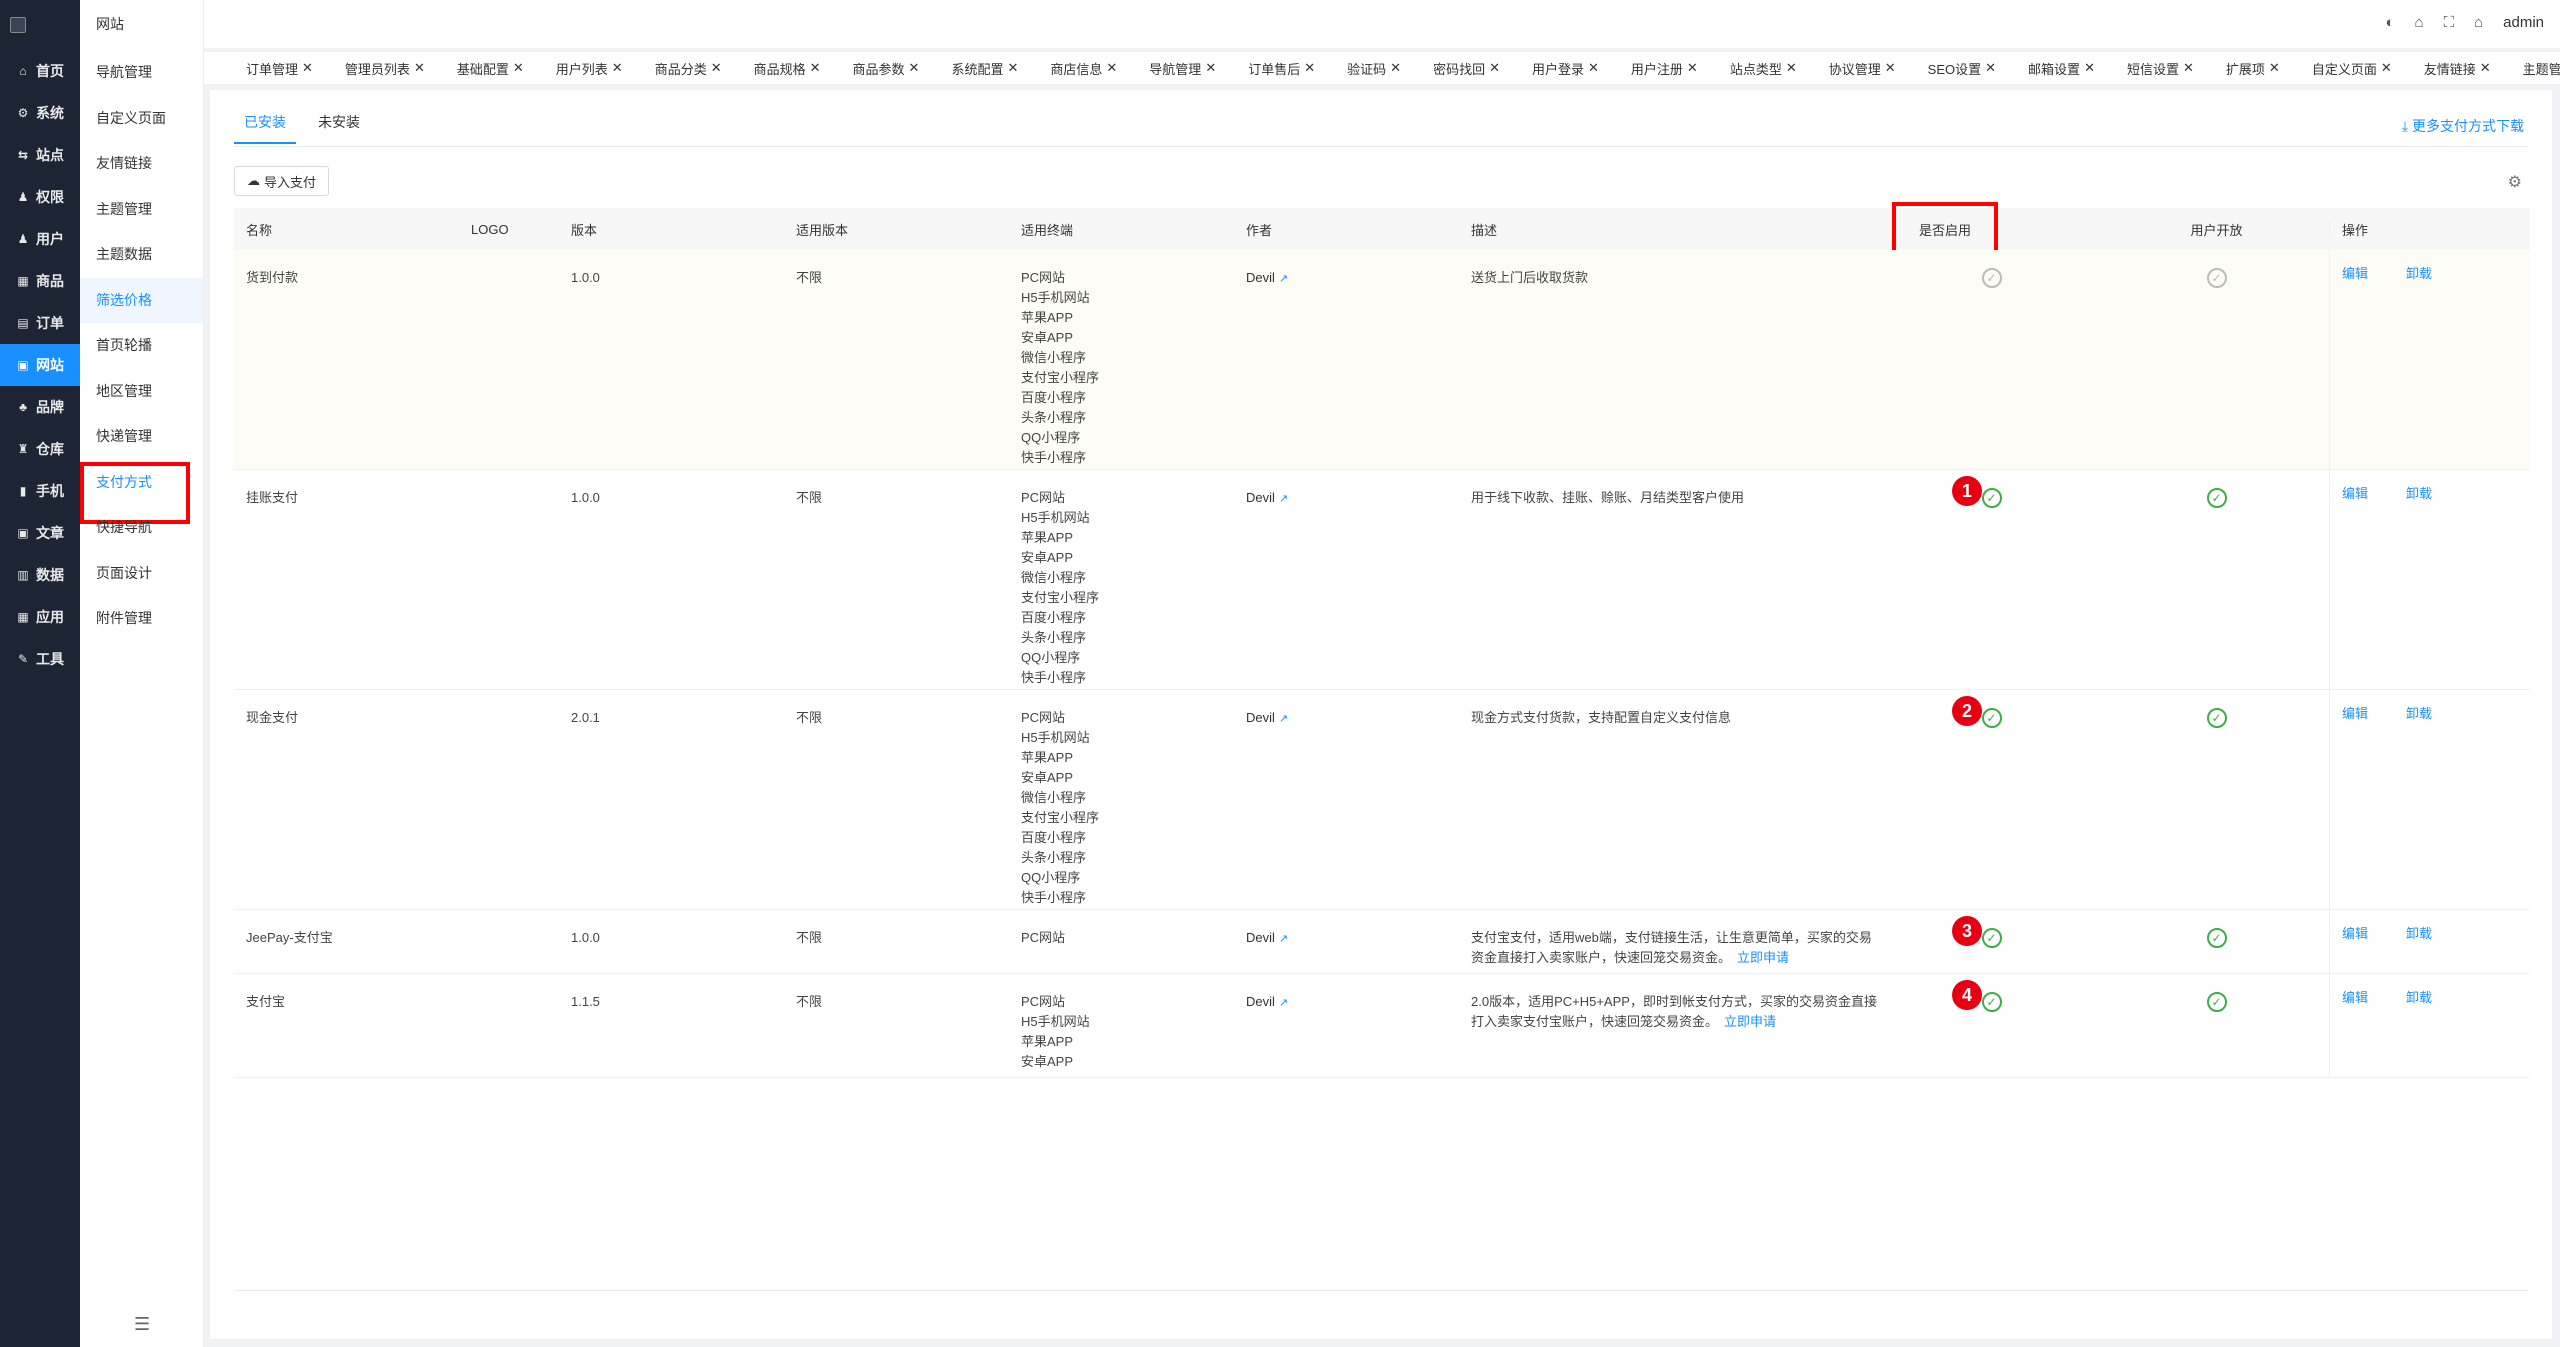 The height and width of the screenshot is (1347, 2560). What do you see at coordinates (2254, 68) in the screenshot?
I see `page-tab: 扩展项 ✕` at bounding box center [2254, 68].